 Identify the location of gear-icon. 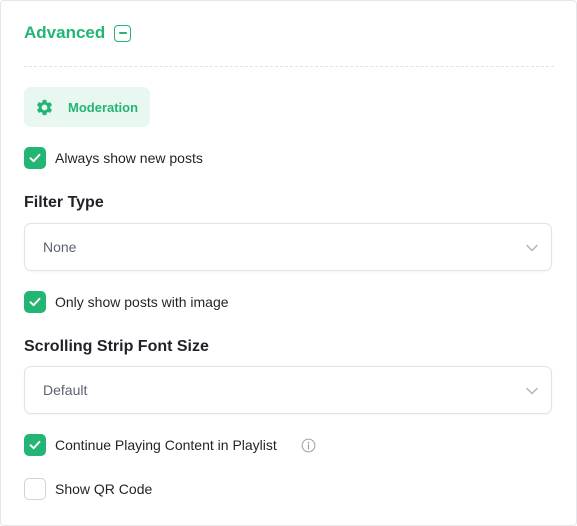
(44, 107).